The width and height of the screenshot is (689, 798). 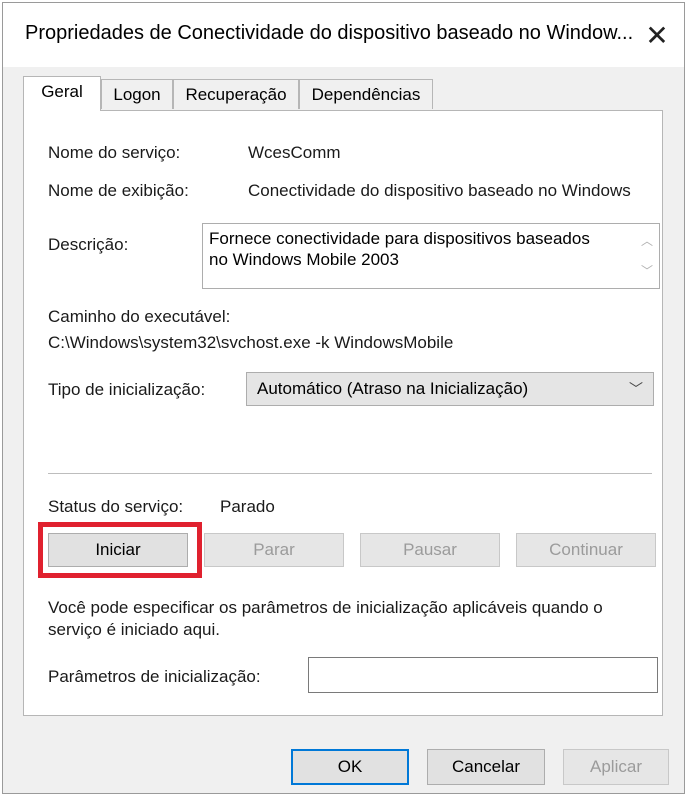 What do you see at coordinates (118, 190) in the screenshot?
I see `display-name-label: Nome de exibição:` at bounding box center [118, 190].